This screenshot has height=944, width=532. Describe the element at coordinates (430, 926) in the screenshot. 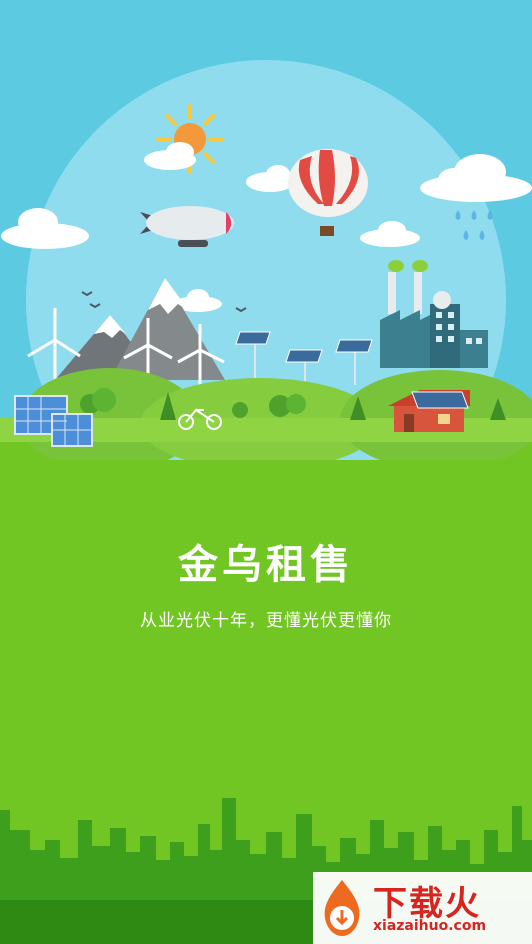

I see `watermark-url: xiazaihuo.com` at that location.